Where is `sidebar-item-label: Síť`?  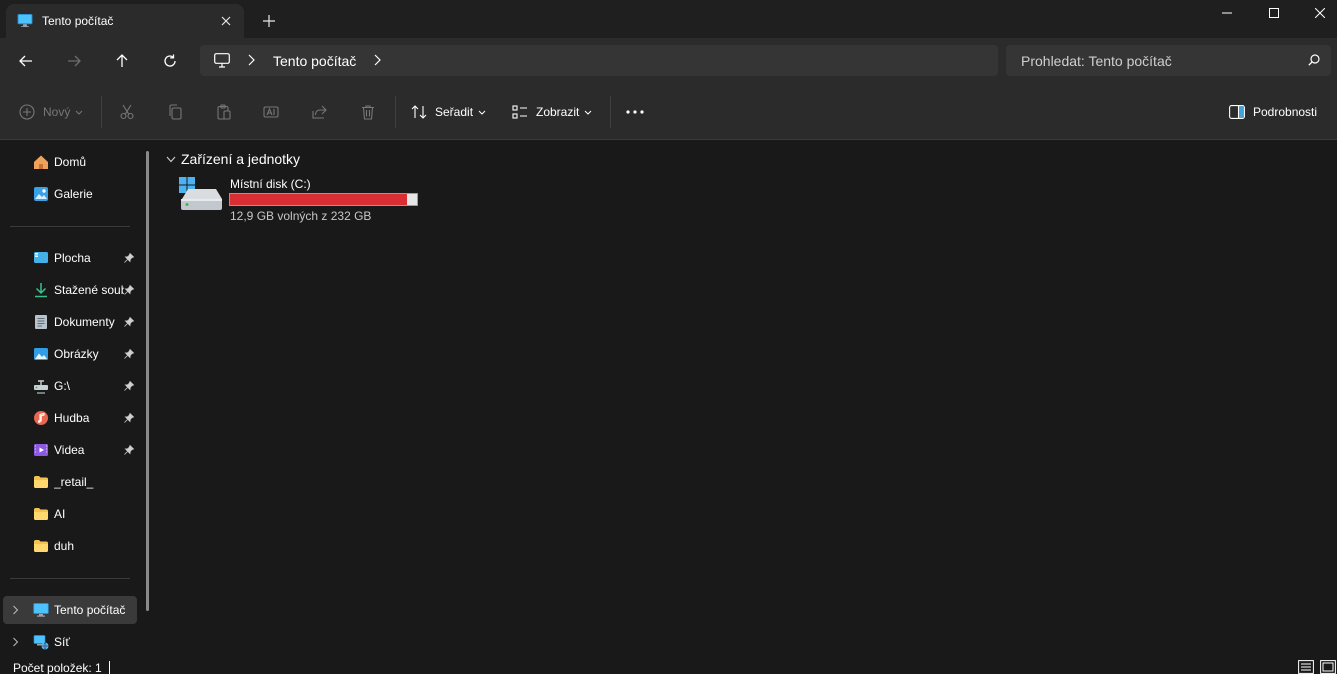
sidebar-item-label: Síť is located at coordinates (62, 642).